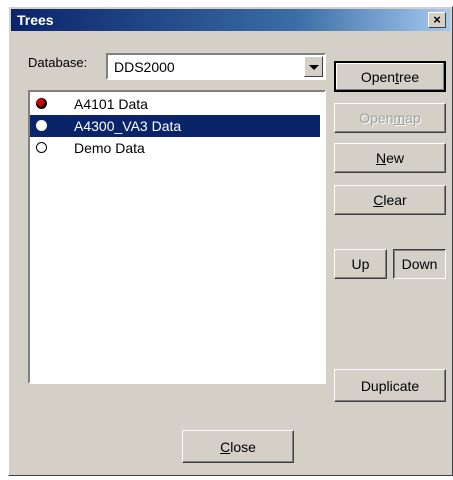 Image resolution: width=453 pixels, height=480 pixels. What do you see at coordinates (35, 20) in the screenshot?
I see `window-title: Trees` at bounding box center [35, 20].